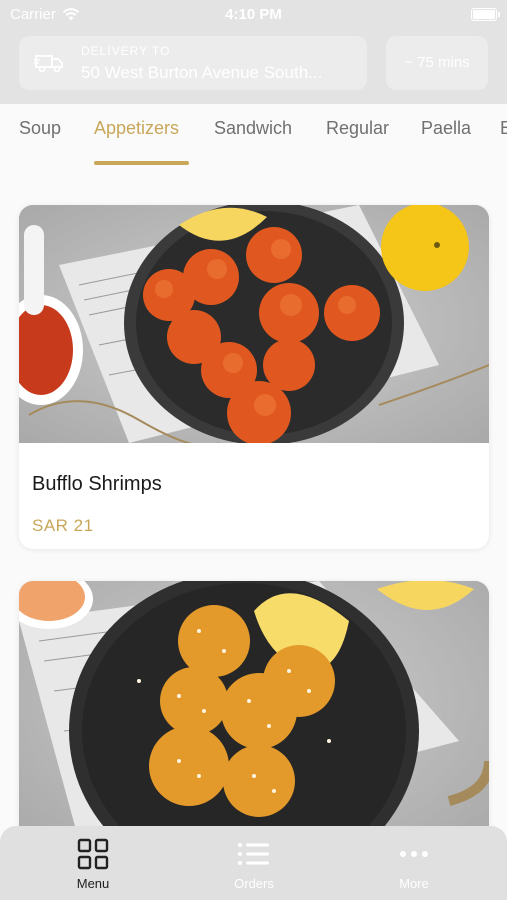  What do you see at coordinates (48, 64) in the screenshot?
I see `truck-icon` at bounding box center [48, 64].